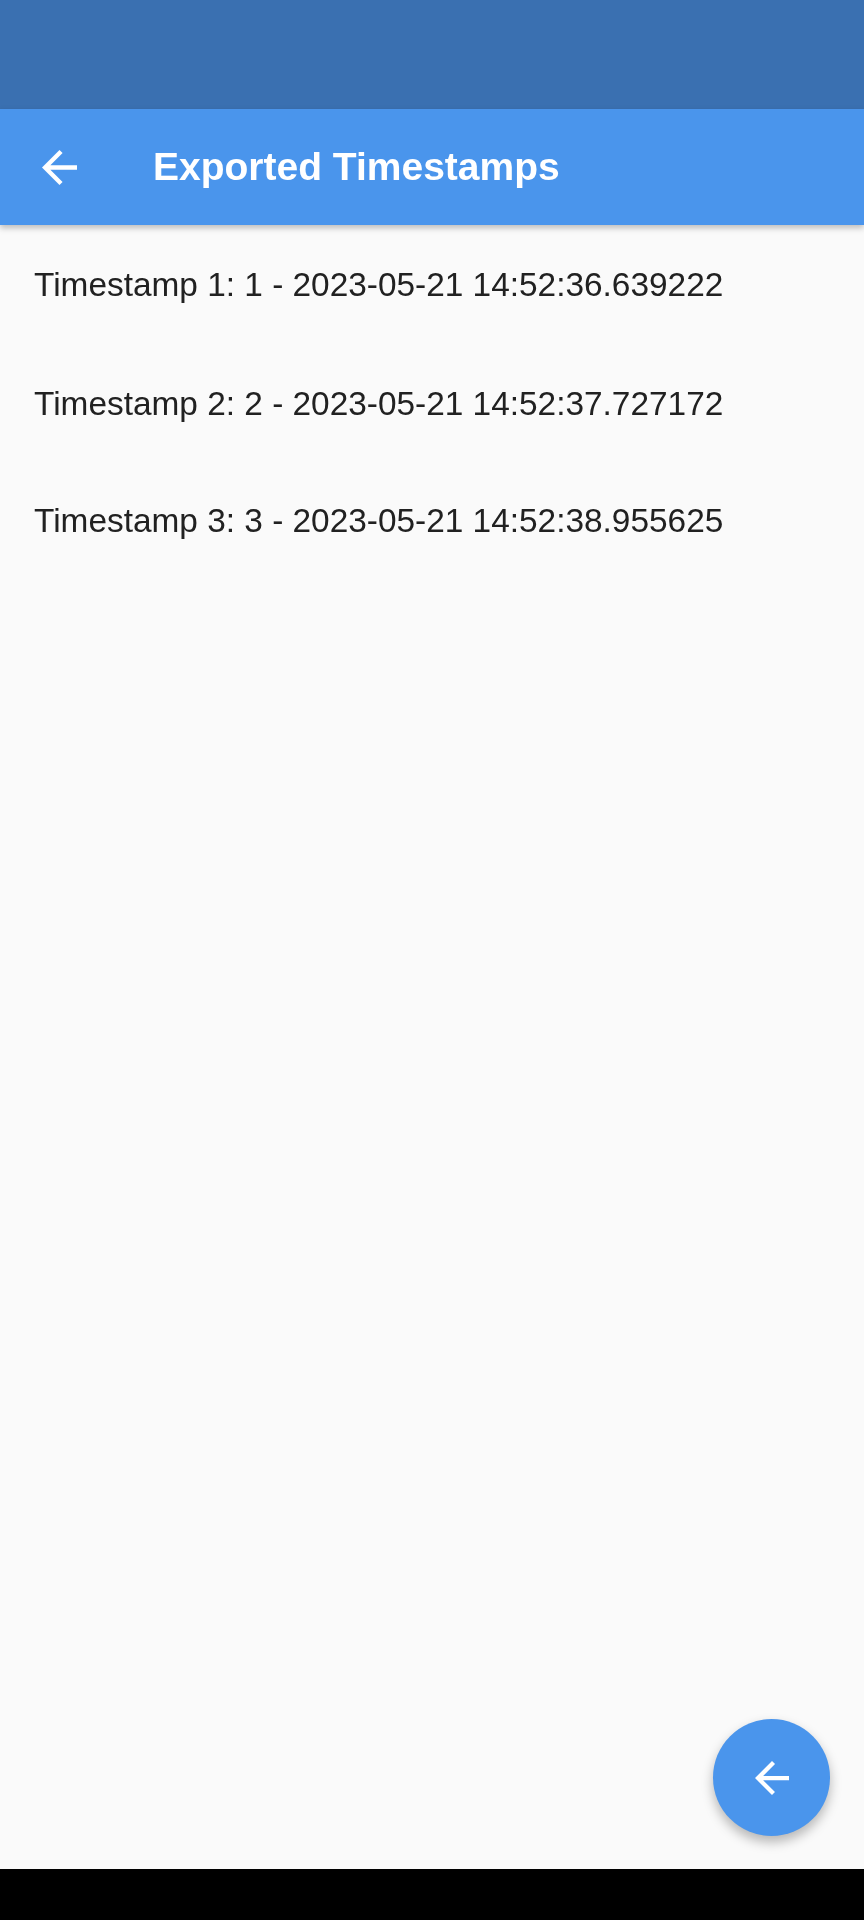 The height and width of the screenshot is (1920, 864). I want to click on app-bar-title: Exported Timestamps, so click(356, 167).